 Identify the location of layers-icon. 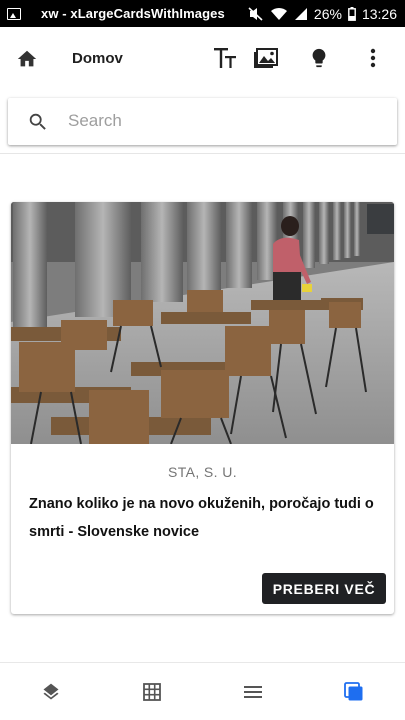
(51, 692).